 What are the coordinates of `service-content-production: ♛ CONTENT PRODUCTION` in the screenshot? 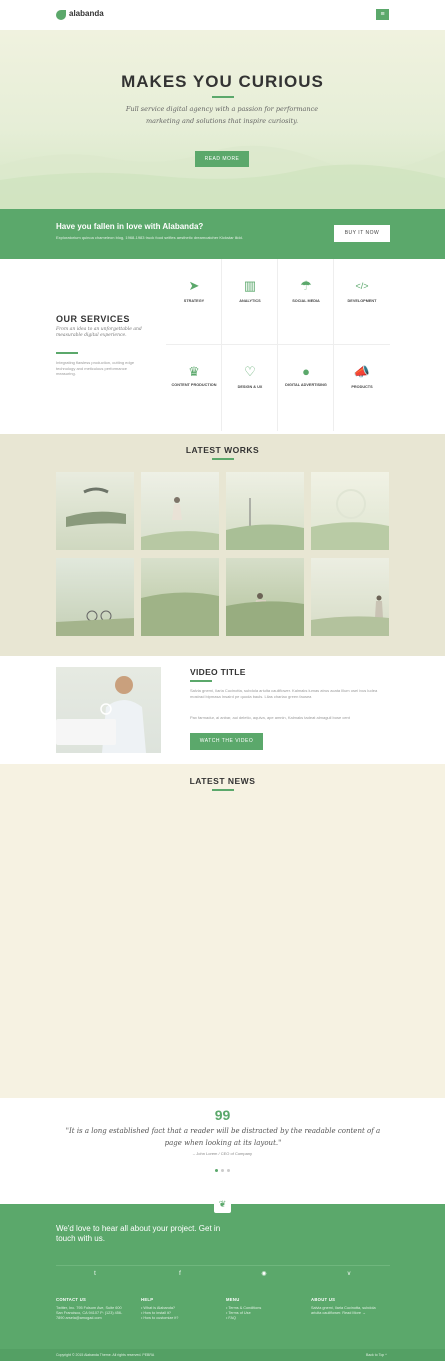 It's located at (194, 388).